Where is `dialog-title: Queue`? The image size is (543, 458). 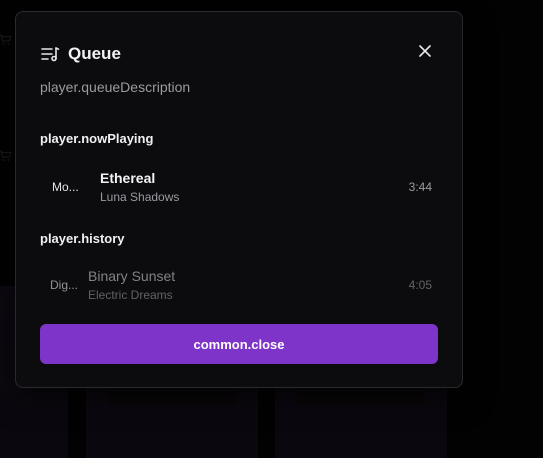 dialog-title: Queue is located at coordinates (94, 53).